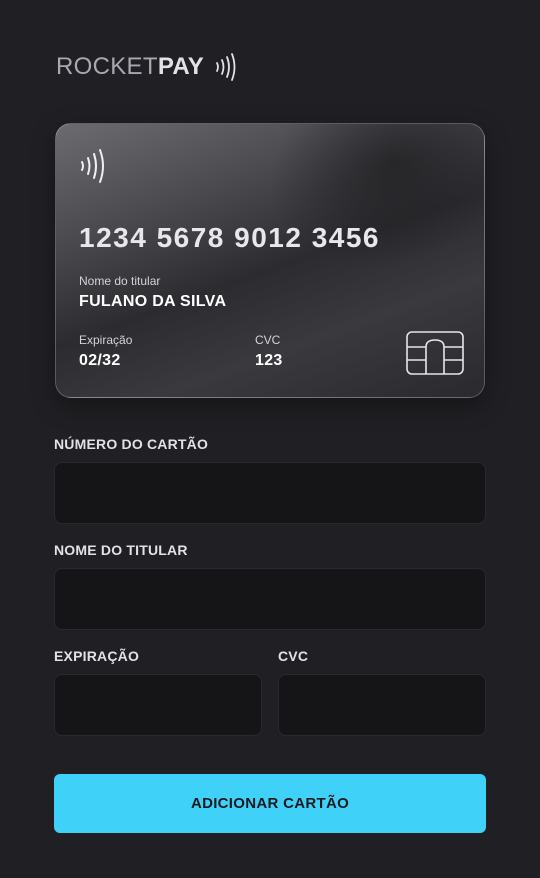  What do you see at coordinates (97, 656) in the screenshot?
I see `expiry-field-label: EXPIRAÇÃO` at bounding box center [97, 656].